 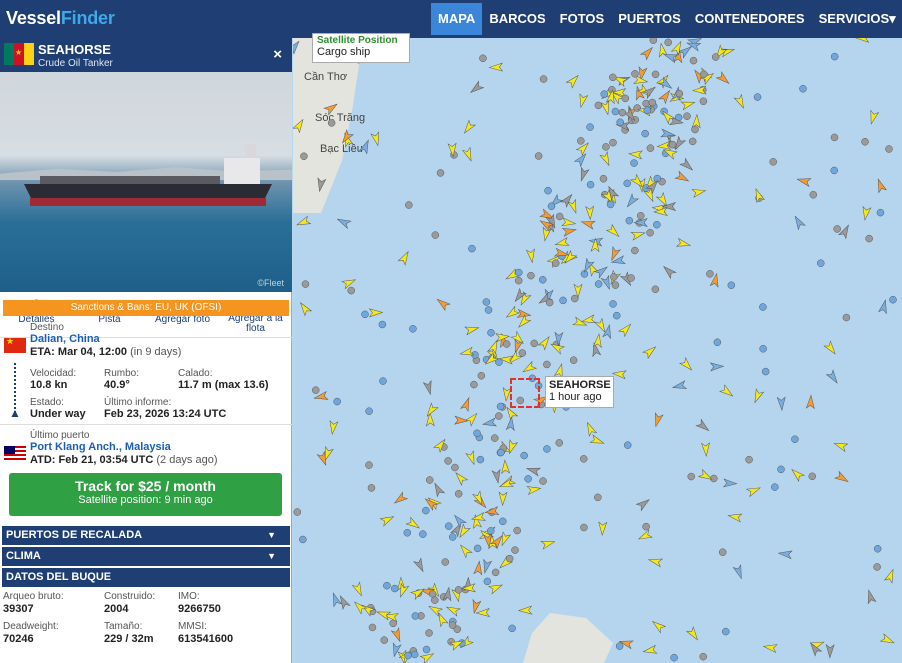 What do you see at coordinates (579, 392) in the screenshot?
I see `vessel-tooltip: SEAHORSE 1 hour ago` at bounding box center [579, 392].